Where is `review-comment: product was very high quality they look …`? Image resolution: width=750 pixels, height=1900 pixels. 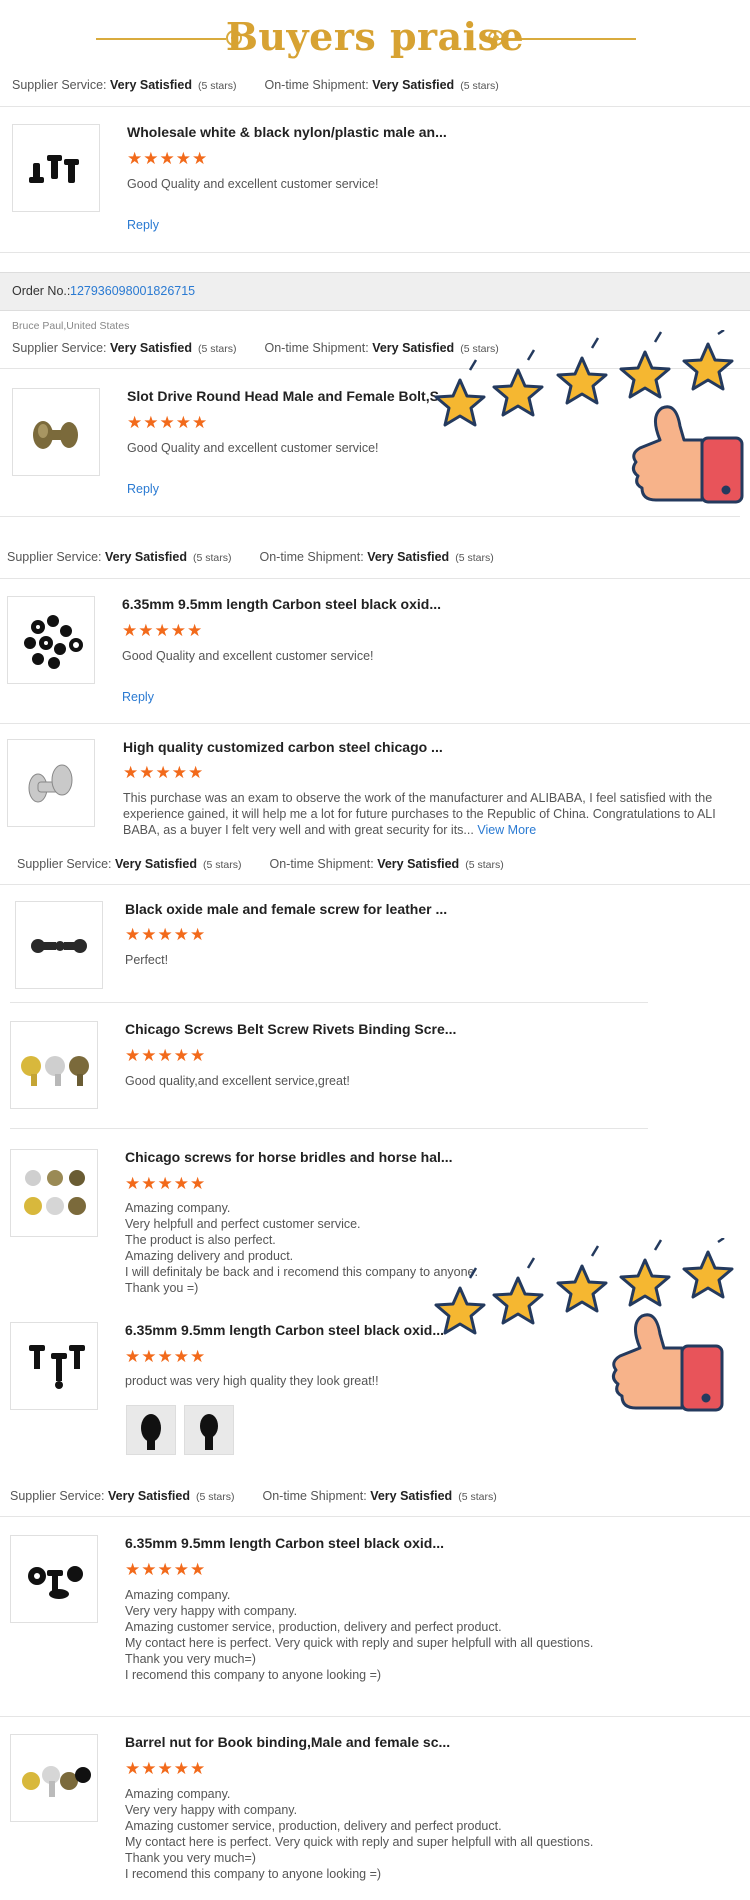 review-comment: product was very high quality they look … is located at coordinates (252, 1381).